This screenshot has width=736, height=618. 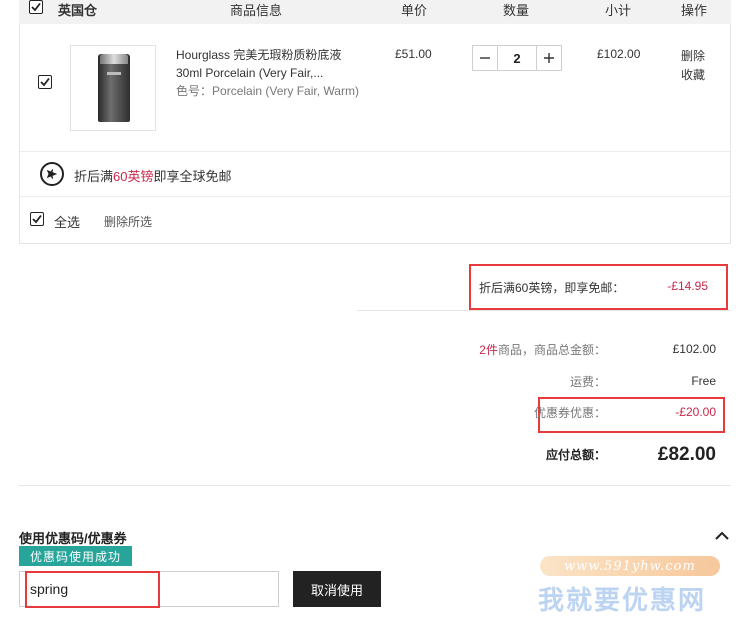 I want to click on coupon-collapse-toggle, so click(x=722, y=537).